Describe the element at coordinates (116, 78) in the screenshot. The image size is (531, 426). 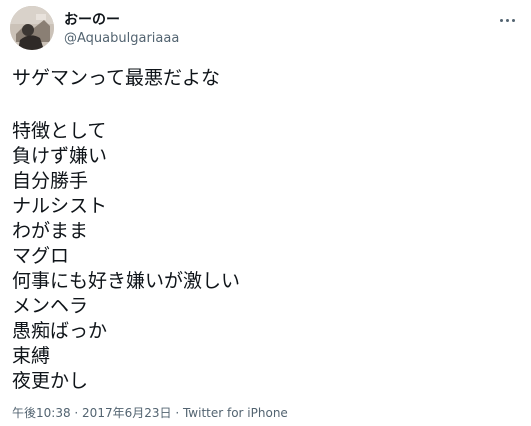
I see `tweet-text-line: サゲマンって最悪だよな` at that location.